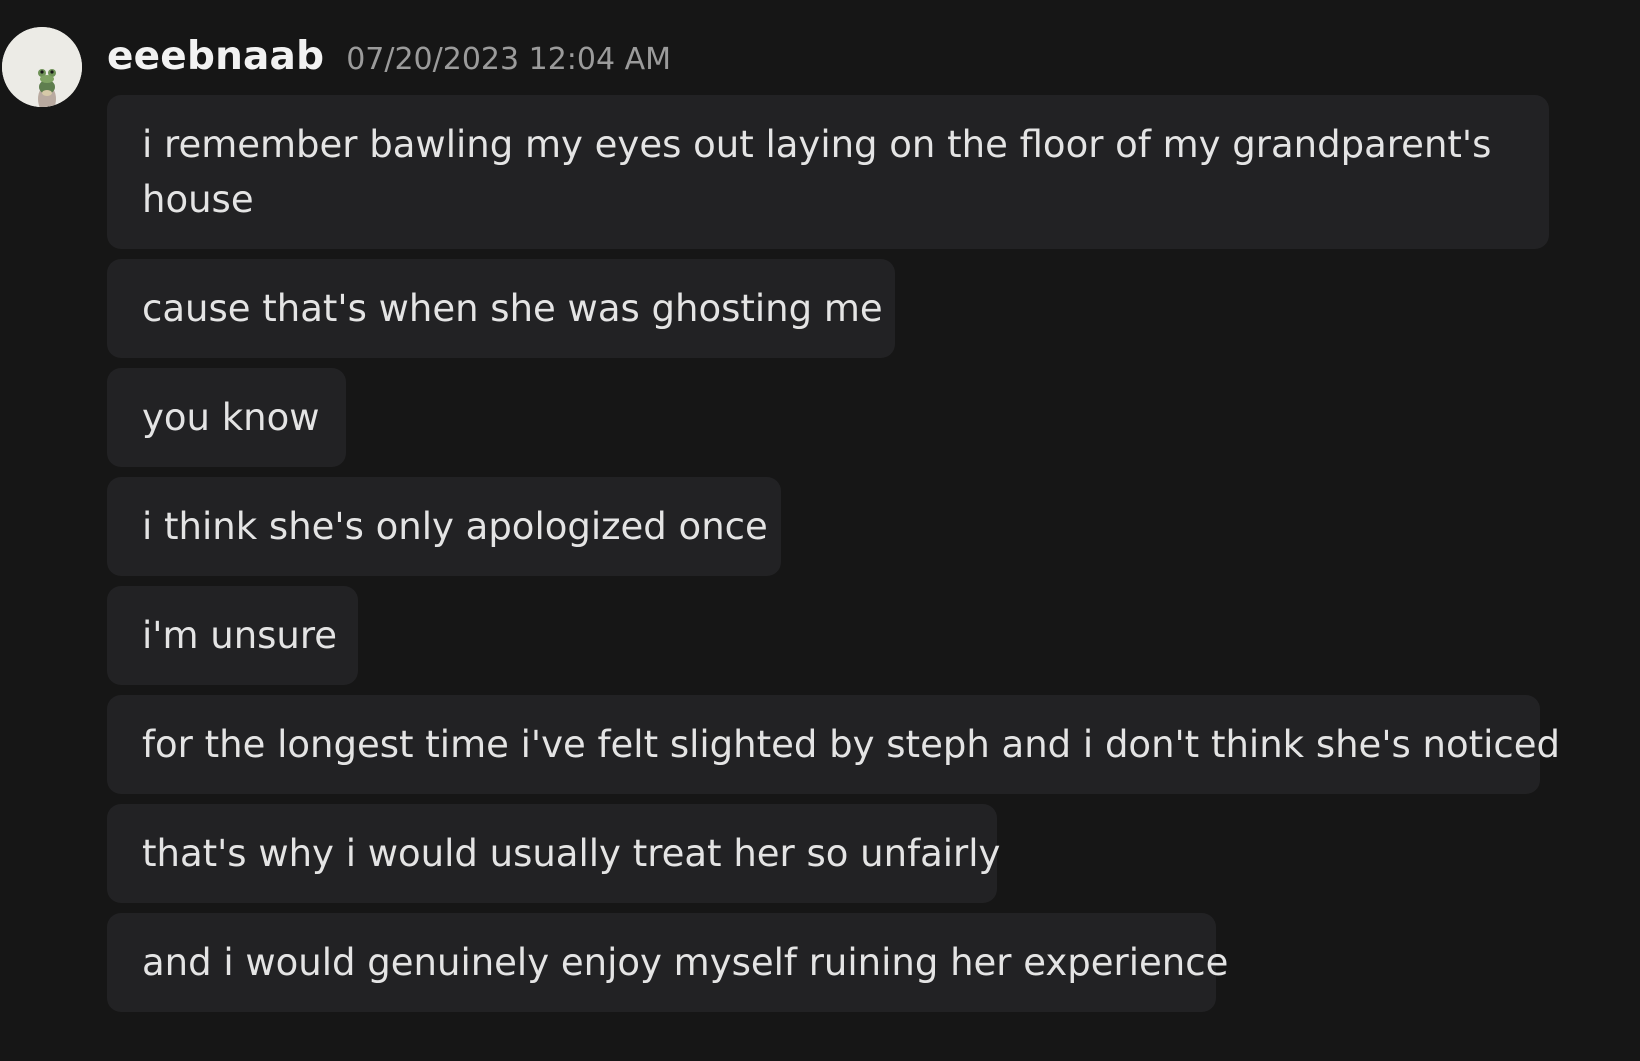 The image size is (1640, 1061). What do you see at coordinates (509, 59) in the screenshot?
I see `timestamp: 07/20/2023 12:04 AM` at bounding box center [509, 59].